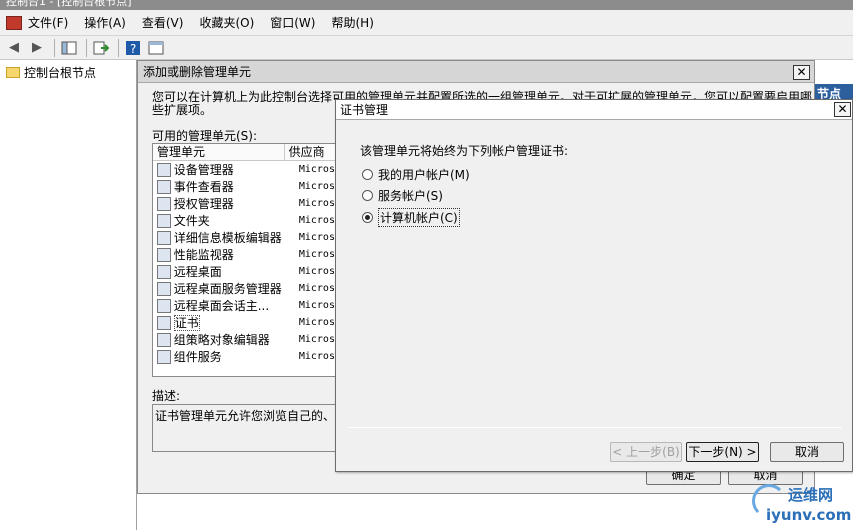 This screenshot has height=530, width=853. Describe the element at coordinates (226, 22) in the screenshot. I see `menu-favorites: 收藏夹(O)` at that location.